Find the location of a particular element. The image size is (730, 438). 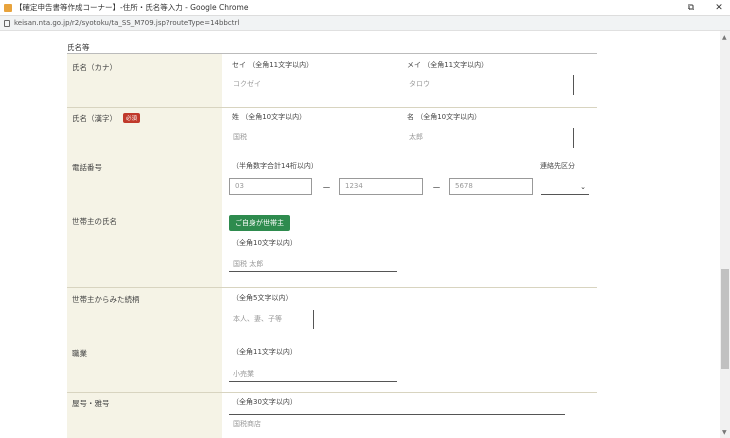

scroll-down-icon: ▼ is located at coordinates (724, 432).